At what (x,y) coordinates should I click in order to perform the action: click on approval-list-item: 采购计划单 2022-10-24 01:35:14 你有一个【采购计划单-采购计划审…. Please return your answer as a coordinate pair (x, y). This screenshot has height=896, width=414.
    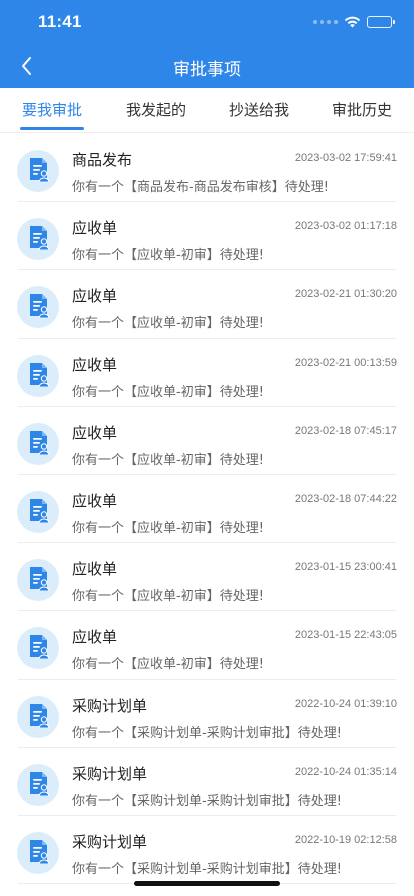
    Looking at the image, I should click on (207, 782).